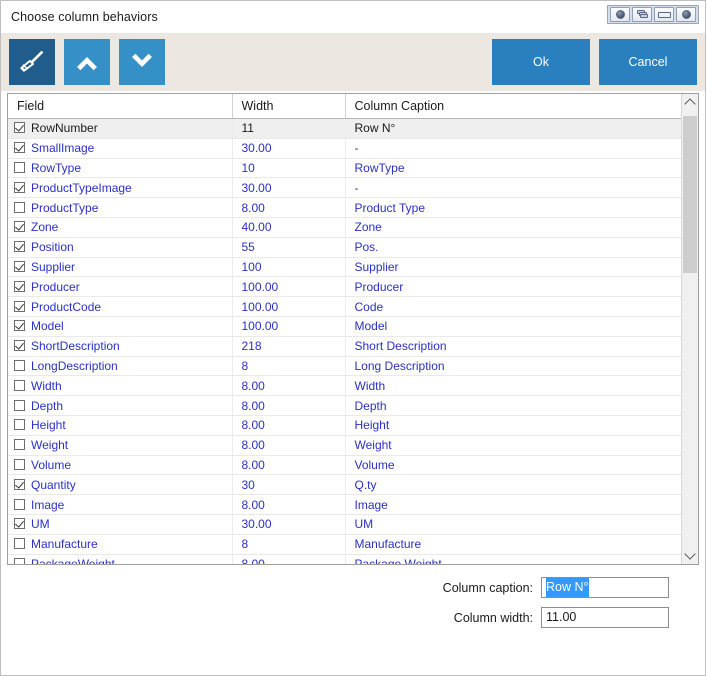 The width and height of the screenshot is (706, 676). What do you see at coordinates (32, 62) in the screenshot?
I see `clear-selection-button` at bounding box center [32, 62].